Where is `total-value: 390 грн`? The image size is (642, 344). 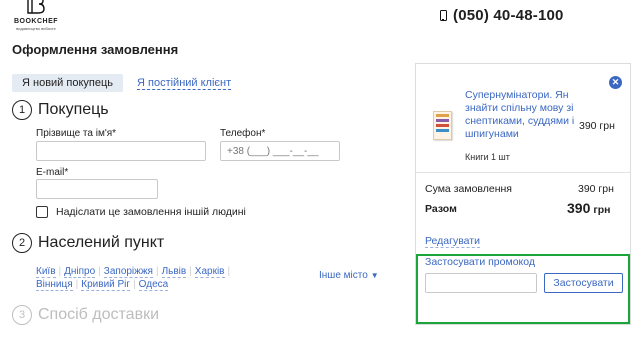 total-value: 390 грн is located at coordinates (589, 208).